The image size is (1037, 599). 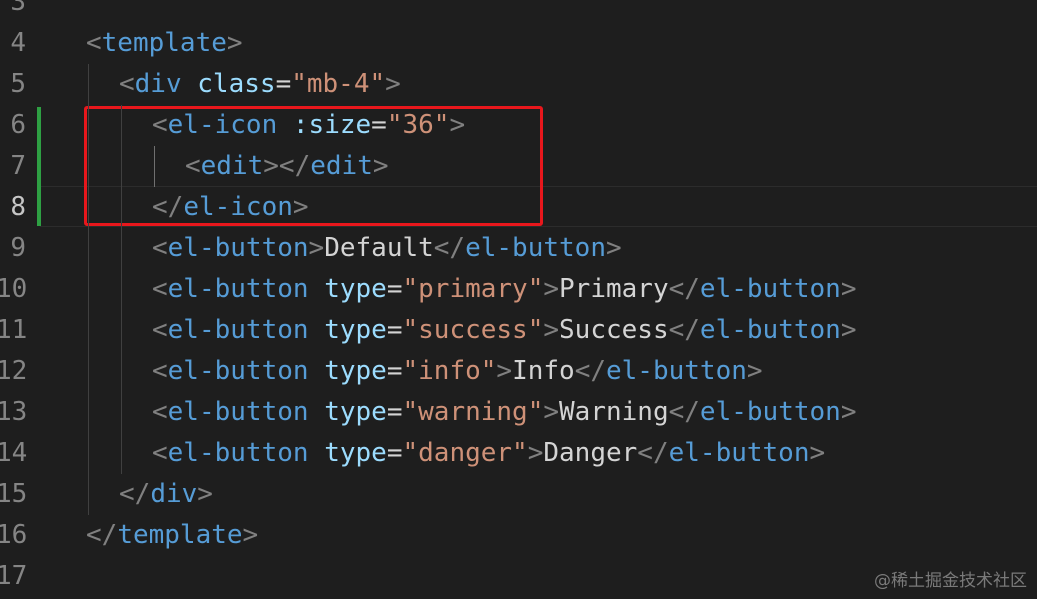 What do you see at coordinates (518, 535) in the screenshot?
I see `code-line: 16 </template>` at bounding box center [518, 535].